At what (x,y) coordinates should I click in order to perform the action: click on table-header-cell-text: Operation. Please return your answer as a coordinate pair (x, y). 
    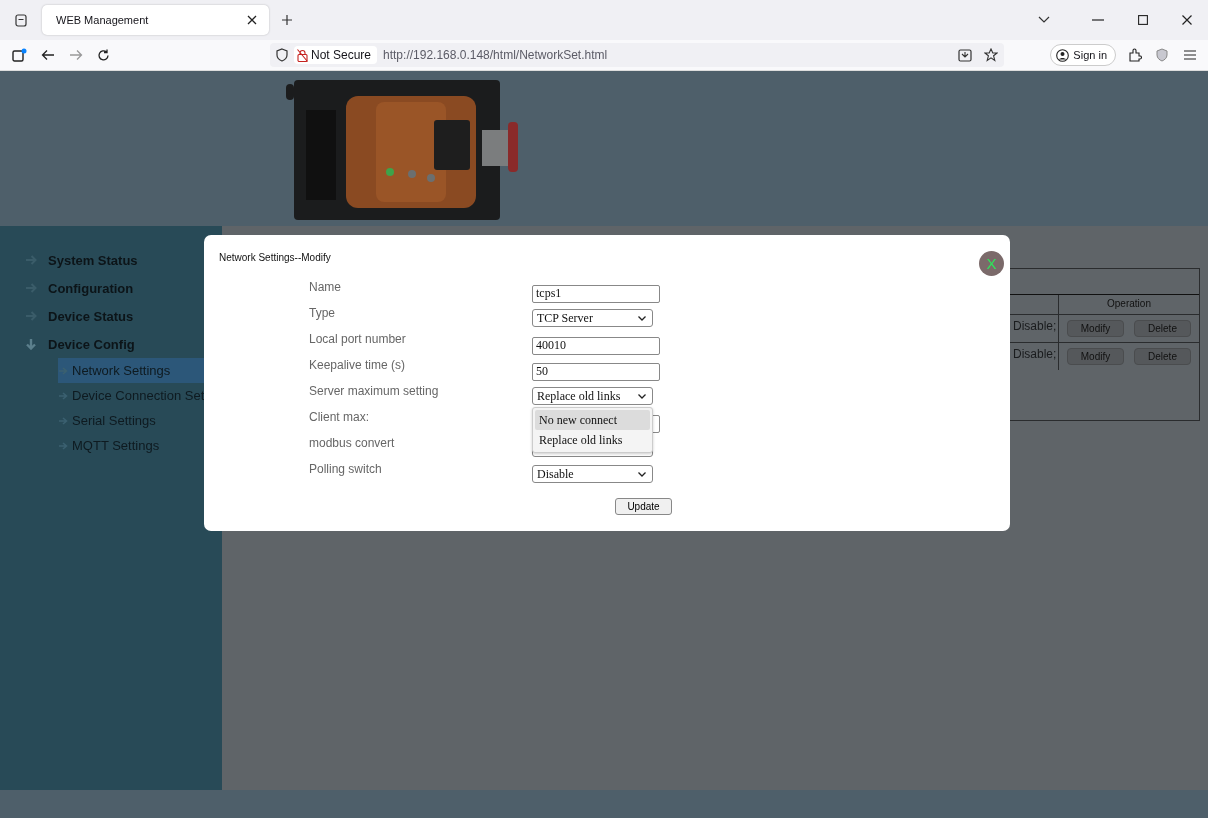
    Looking at the image, I should click on (1129, 304).